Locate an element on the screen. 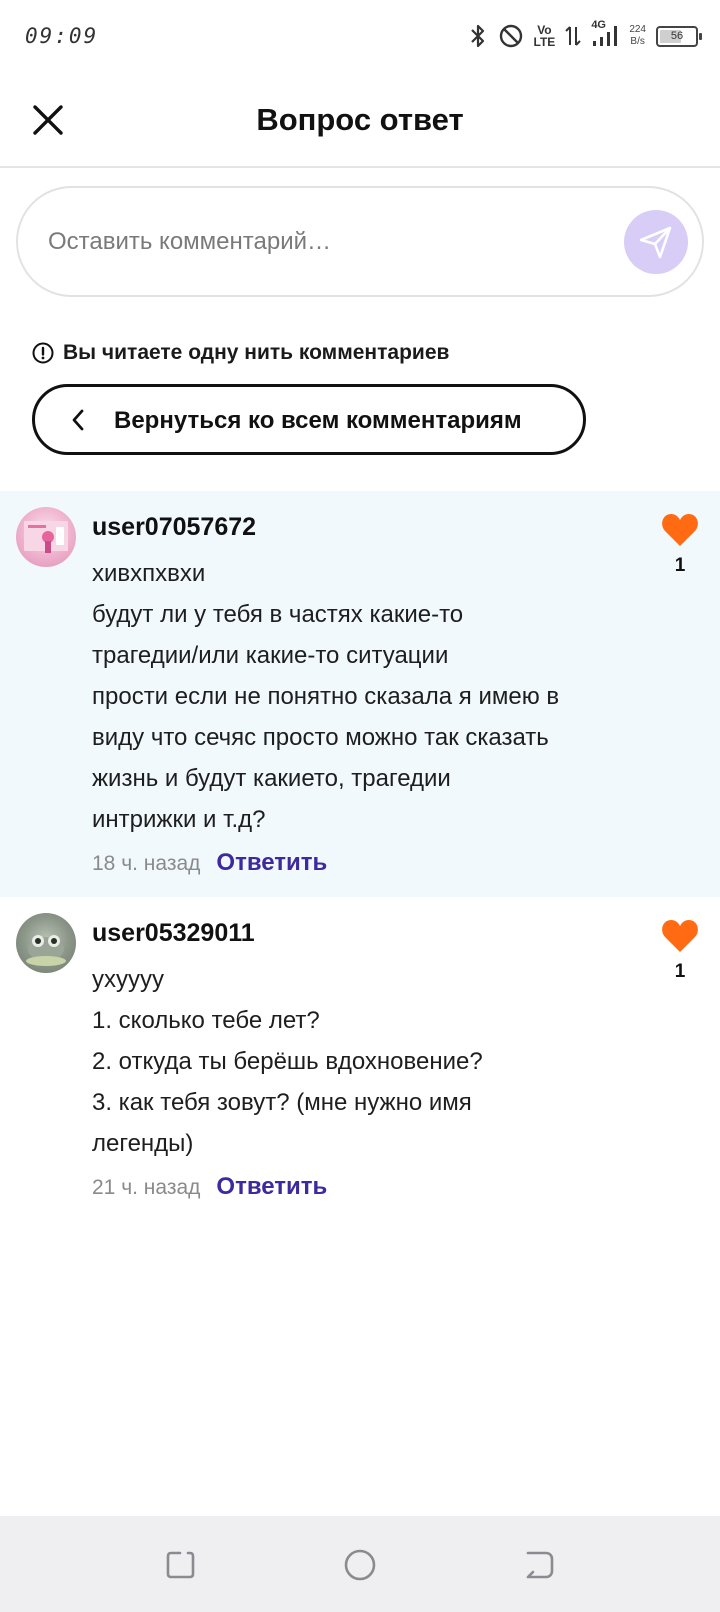 This screenshot has width=720, height=1612. net-speed: 224 B/s is located at coordinates (637, 36).